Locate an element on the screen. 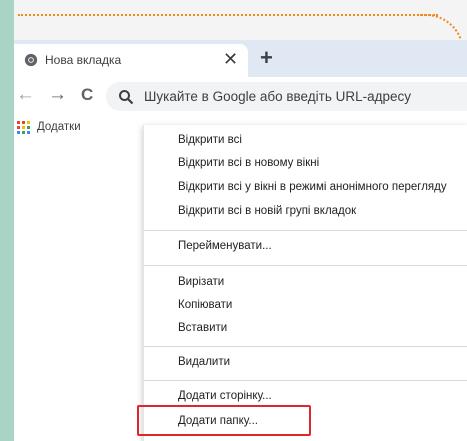 Image resolution: width=467 pixels, height=441 pixels. menu-item-open-all: Відкрити всі is located at coordinates (210, 140).